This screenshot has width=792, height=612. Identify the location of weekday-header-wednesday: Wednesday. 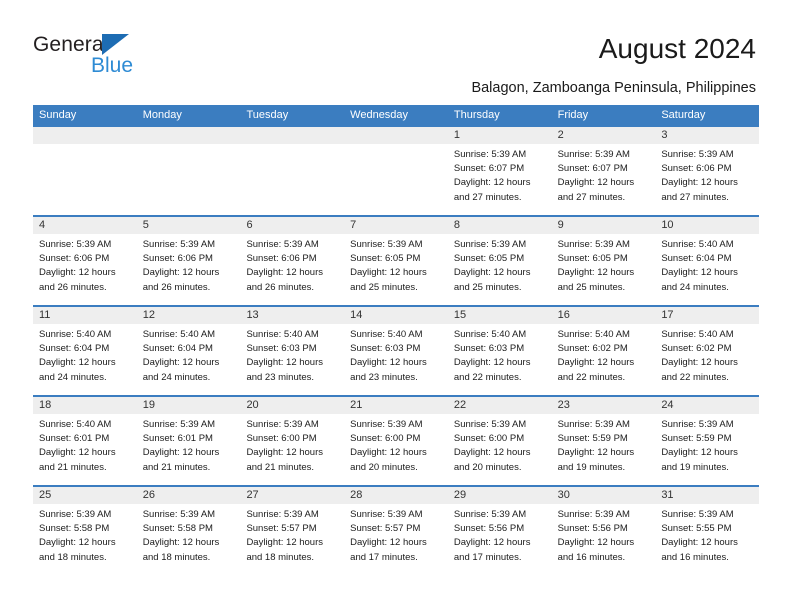
(379, 115).